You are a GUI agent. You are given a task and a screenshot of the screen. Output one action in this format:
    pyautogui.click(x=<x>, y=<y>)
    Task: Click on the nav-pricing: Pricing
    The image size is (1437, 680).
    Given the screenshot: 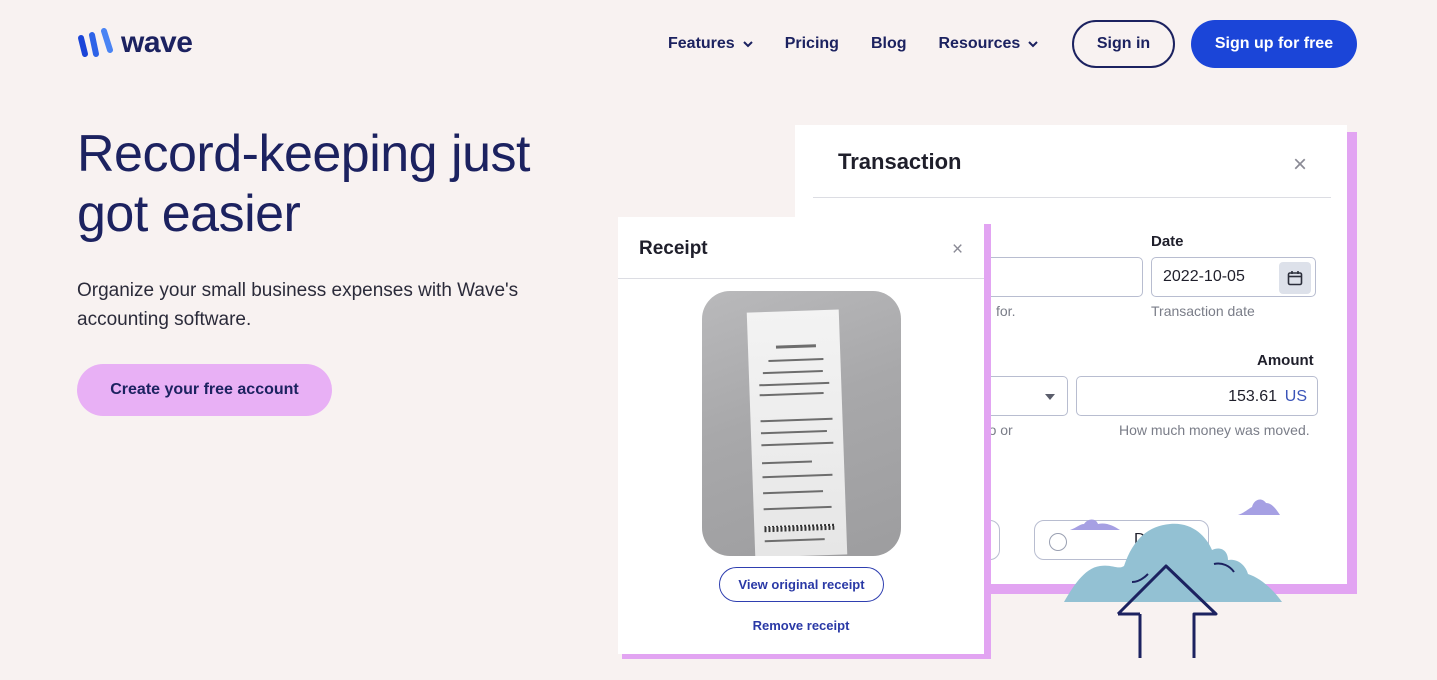 What is the action you would take?
    pyautogui.click(x=812, y=44)
    